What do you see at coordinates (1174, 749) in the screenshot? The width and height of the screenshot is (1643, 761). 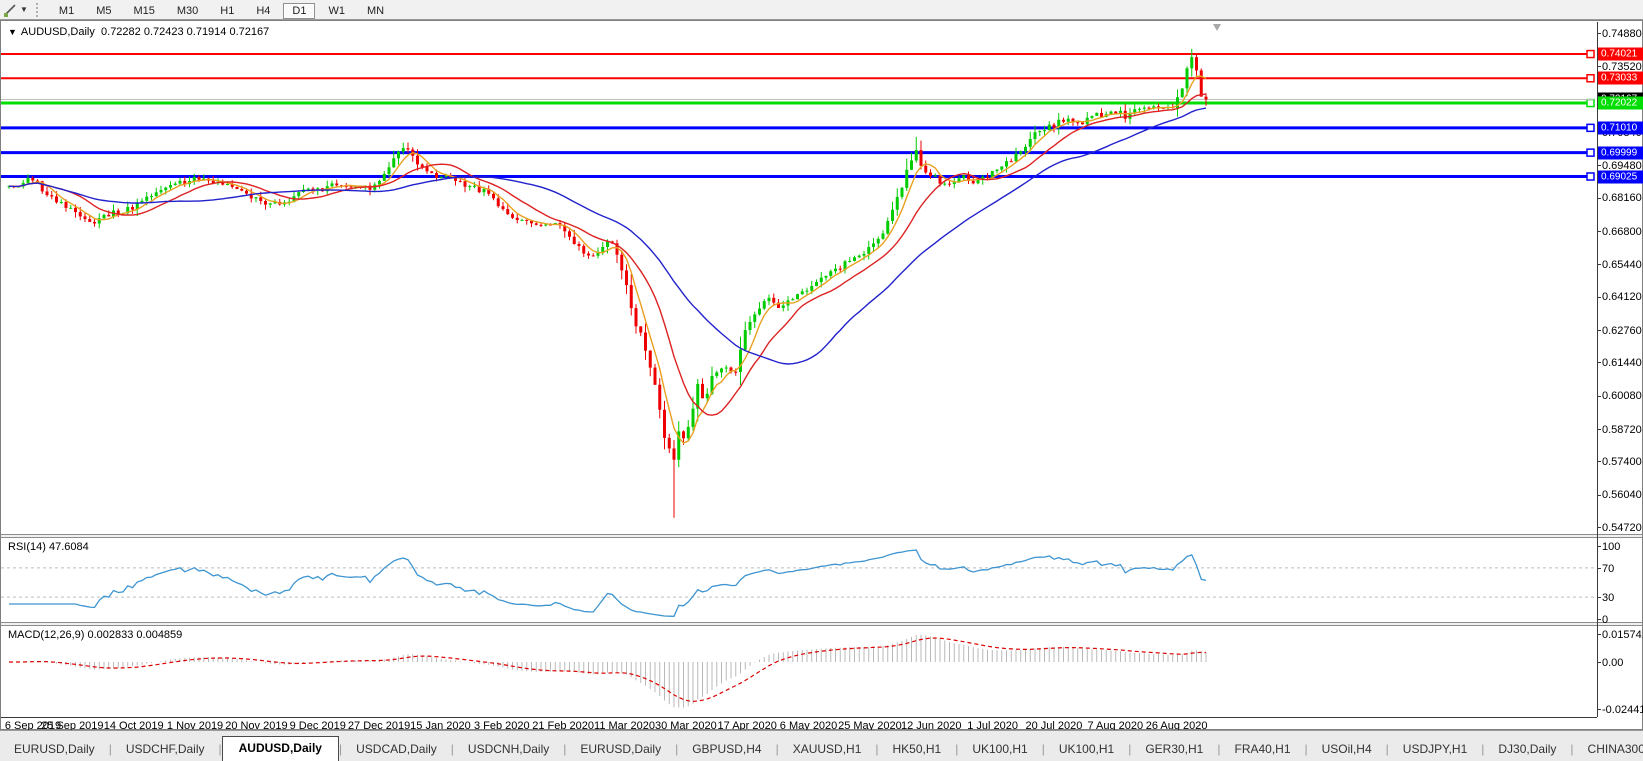 I see `chart-tab-ger30-h1: GER30,H1` at bounding box center [1174, 749].